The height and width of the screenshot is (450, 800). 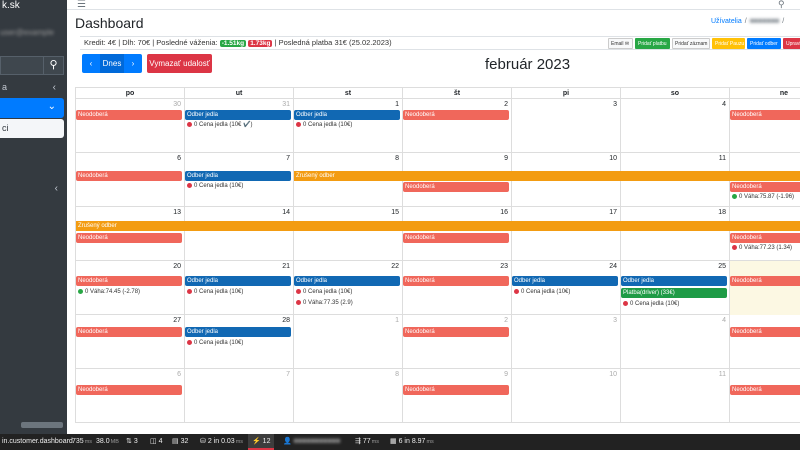 I want to click on queries-metric: ▤ 32, so click(x=180, y=442).